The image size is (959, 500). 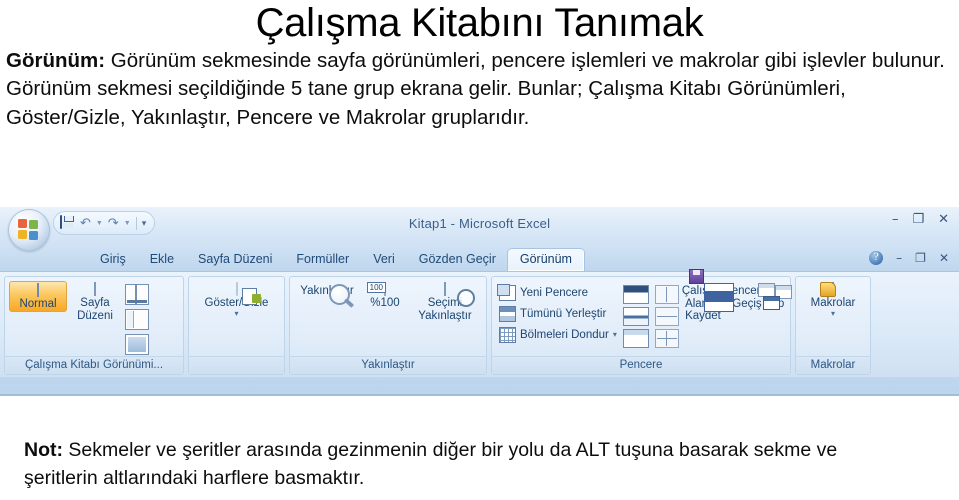 I want to click on view-side-by-side-icon, so click(x=666, y=294).